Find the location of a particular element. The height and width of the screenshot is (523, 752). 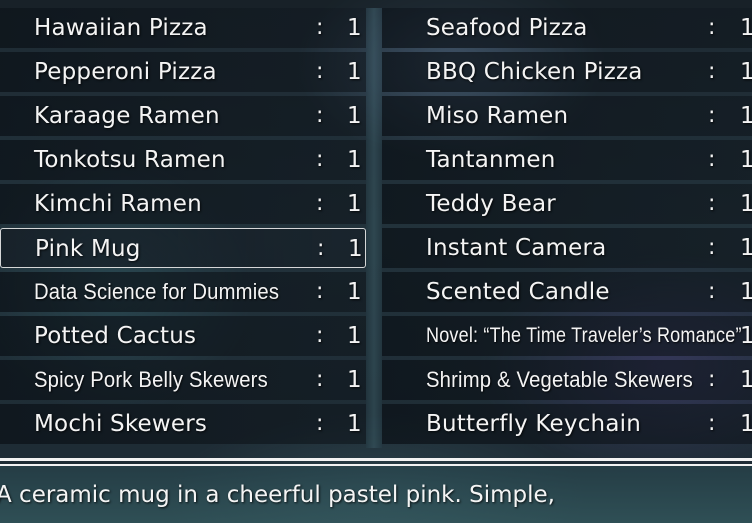

inventory-item-seafood-pizza: Seafood Pizza : 1 is located at coordinates (567, 28).